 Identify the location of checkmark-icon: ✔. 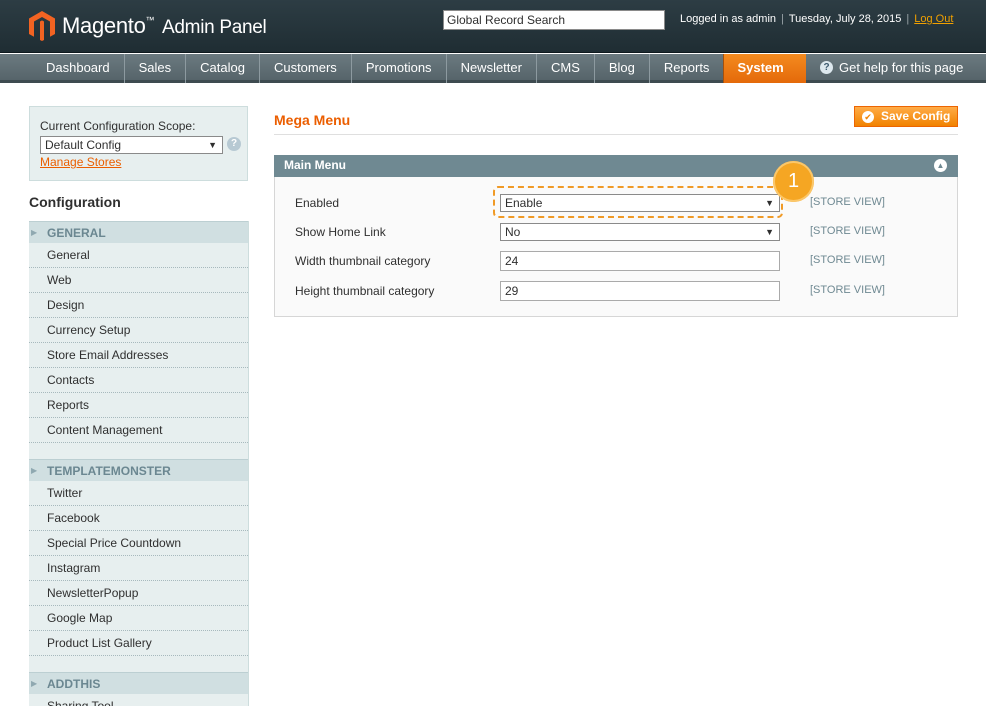
(868, 117).